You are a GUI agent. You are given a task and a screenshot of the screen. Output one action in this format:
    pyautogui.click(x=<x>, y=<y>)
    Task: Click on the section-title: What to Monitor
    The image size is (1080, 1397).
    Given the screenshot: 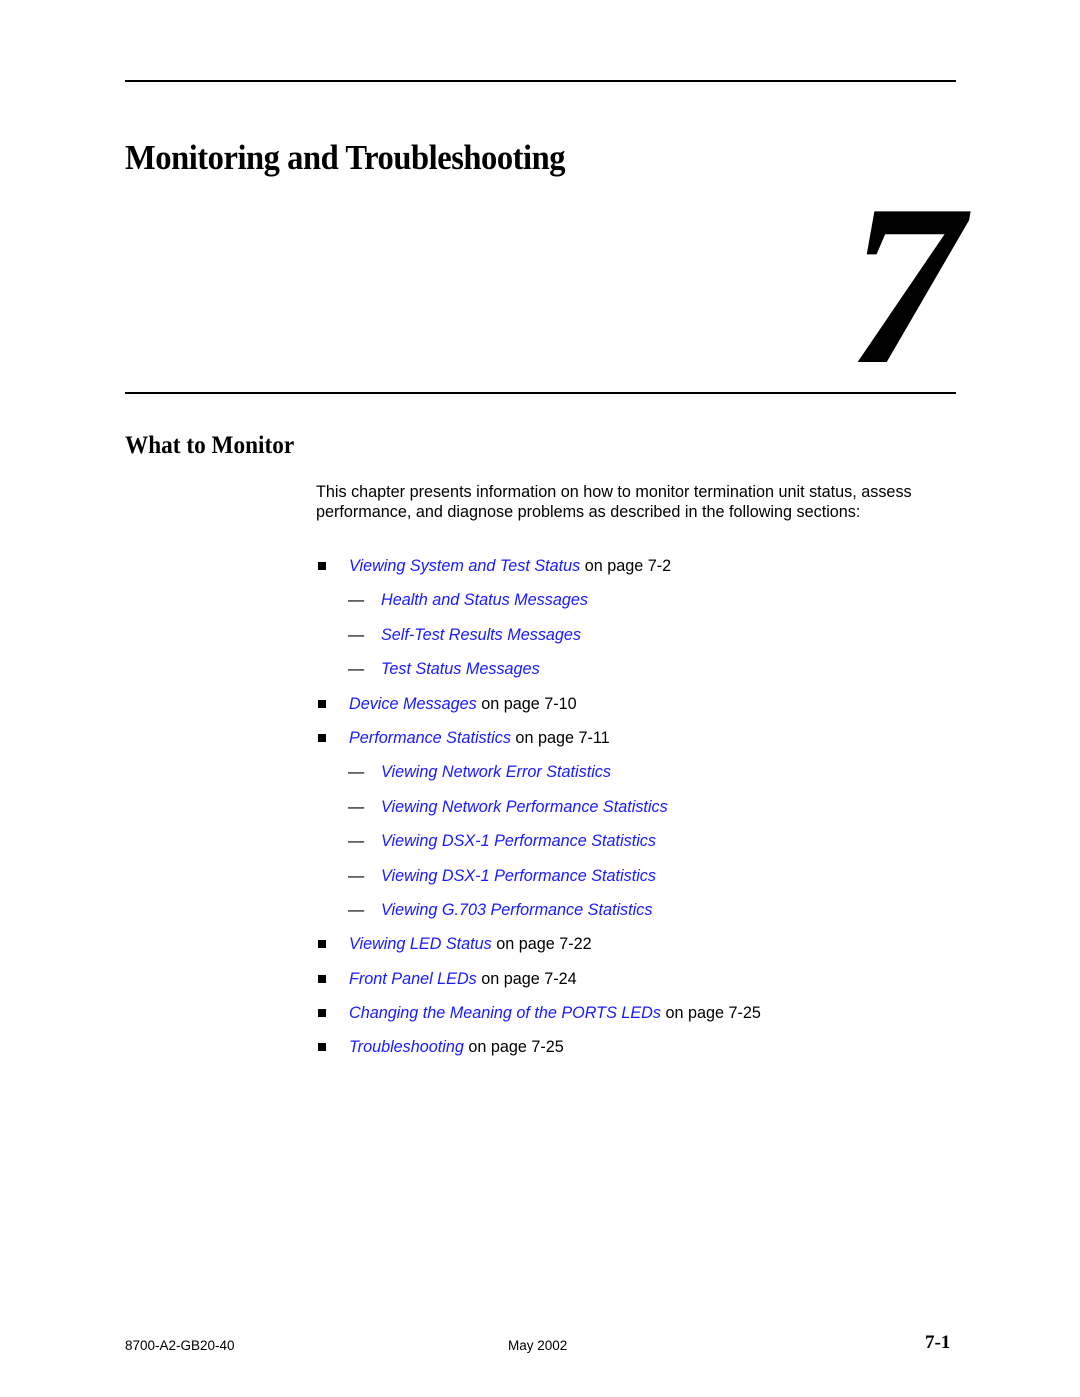 What is the action you would take?
    pyautogui.click(x=210, y=445)
    